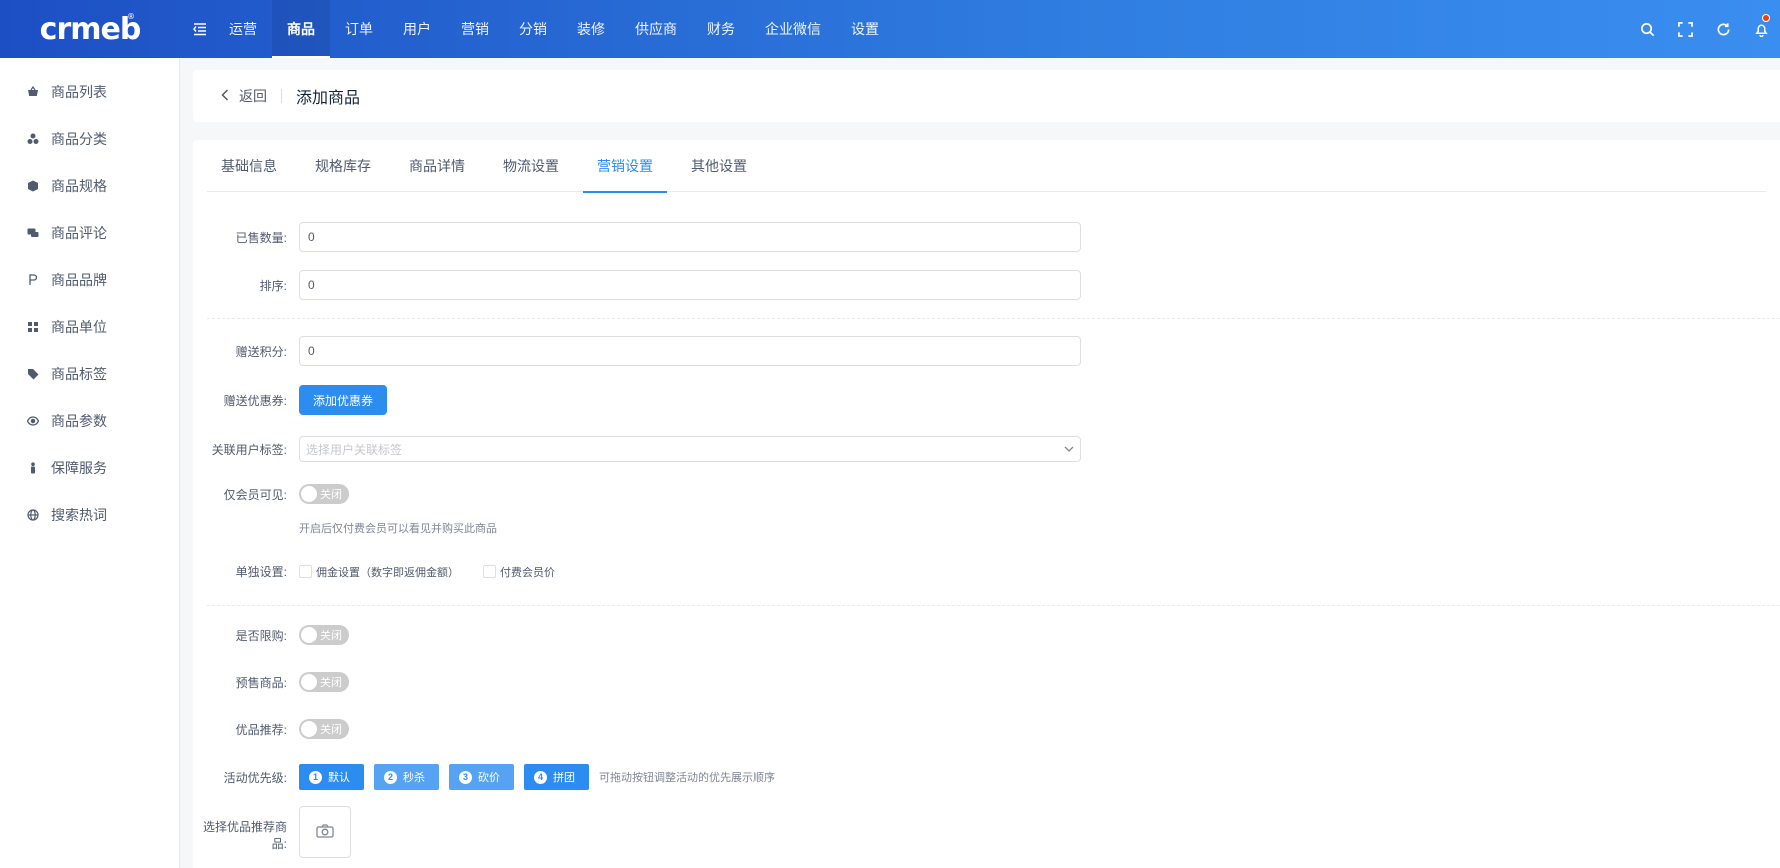 The width and height of the screenshot is (1780, 868). I want to click on priority-bargain-button: 3 砍价, so click(481, 777).